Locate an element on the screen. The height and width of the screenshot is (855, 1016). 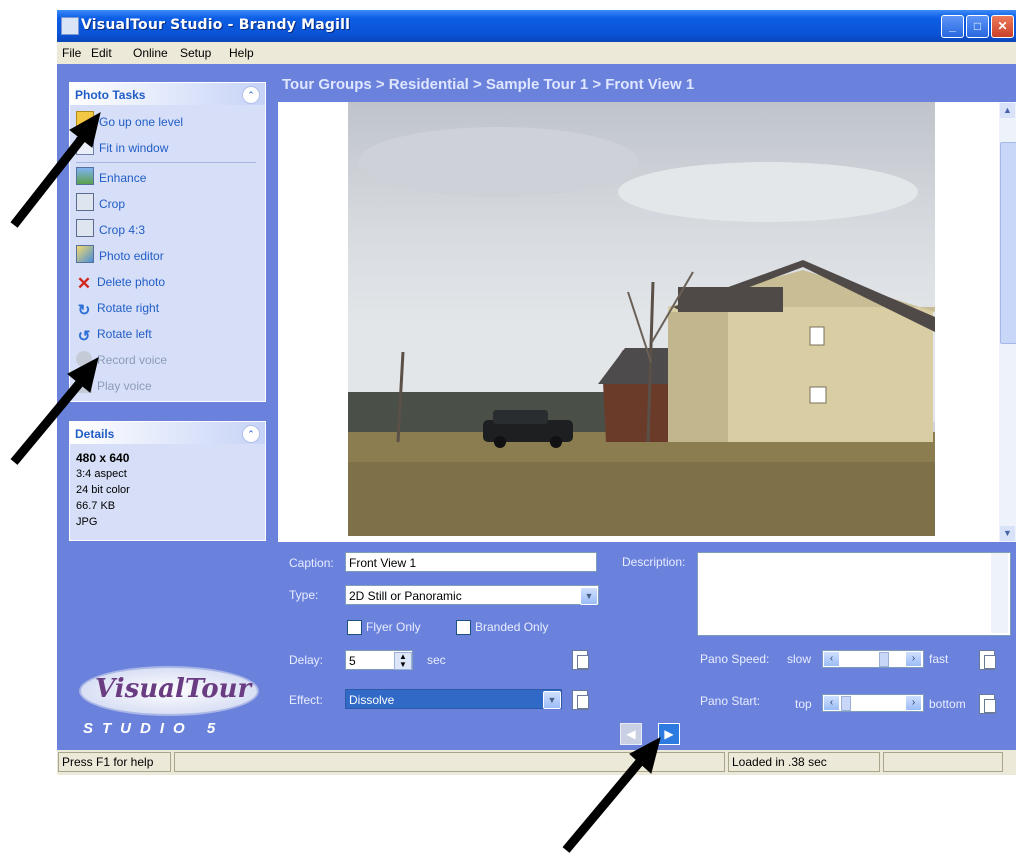
arrow-next-button-icon is located at coordinates (611, 795).